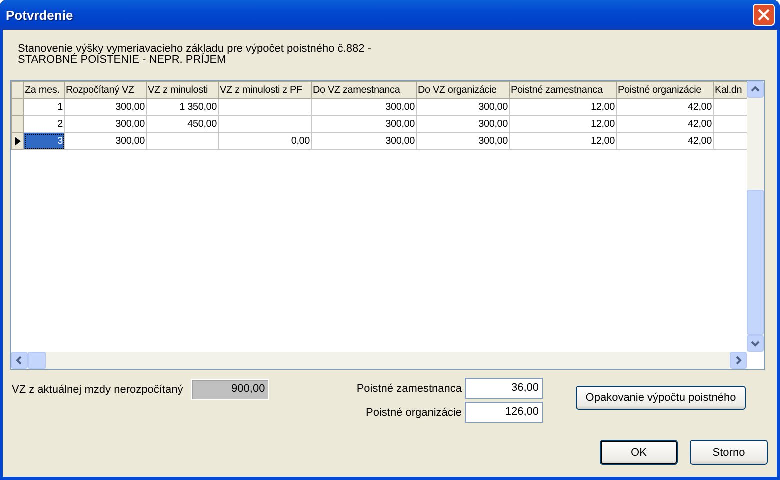 The height and width of the screenshot is (480, 780). Describe the element at coordinates (379, 360) in the screenshot. I see `horizontal-scrollbar` at that location.